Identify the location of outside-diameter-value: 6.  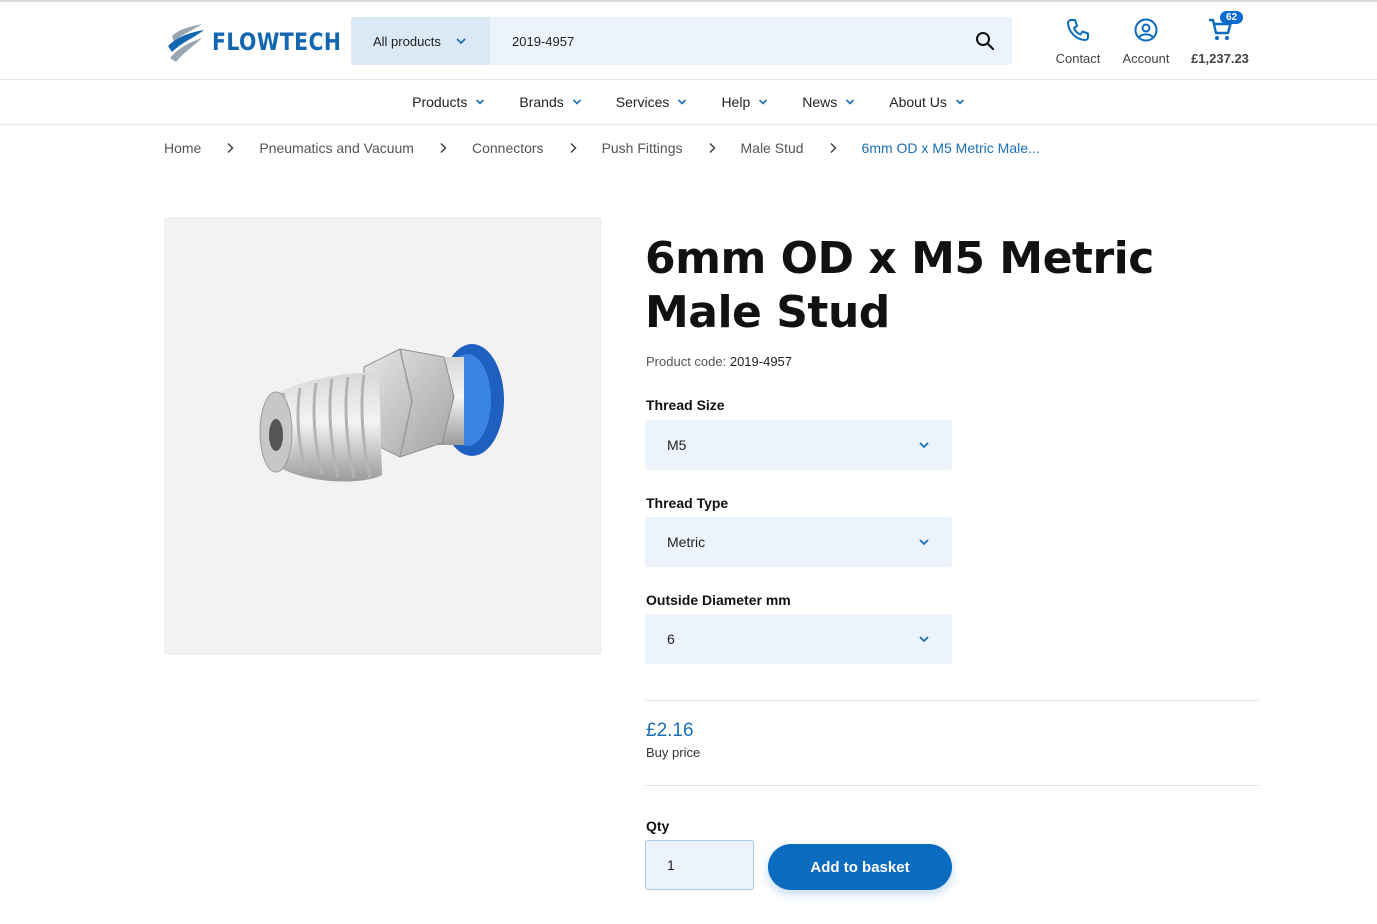
(671, 639).